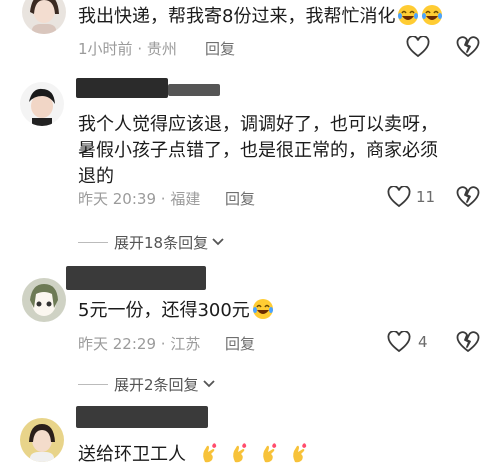  What do you see at coordinates (185, 344) in the screenshot?
I see `comment-location: 江苏` at bounding box center [185, 344].